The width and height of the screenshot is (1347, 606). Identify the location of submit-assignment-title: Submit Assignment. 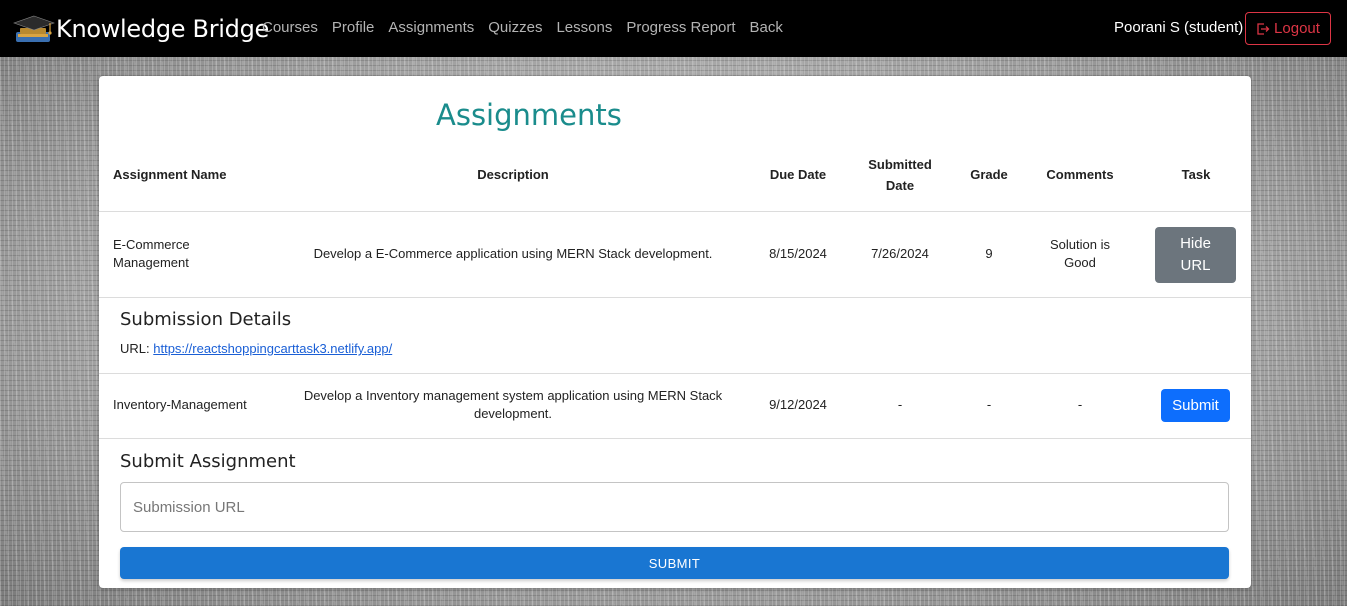
(208, 461).